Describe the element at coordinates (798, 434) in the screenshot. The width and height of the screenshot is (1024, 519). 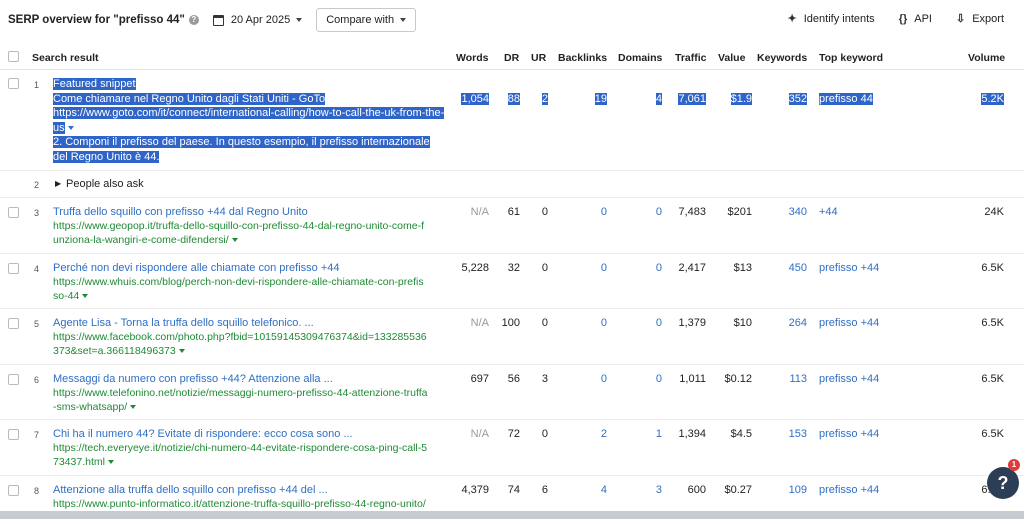
I see `keywords-value: 153` at that location.